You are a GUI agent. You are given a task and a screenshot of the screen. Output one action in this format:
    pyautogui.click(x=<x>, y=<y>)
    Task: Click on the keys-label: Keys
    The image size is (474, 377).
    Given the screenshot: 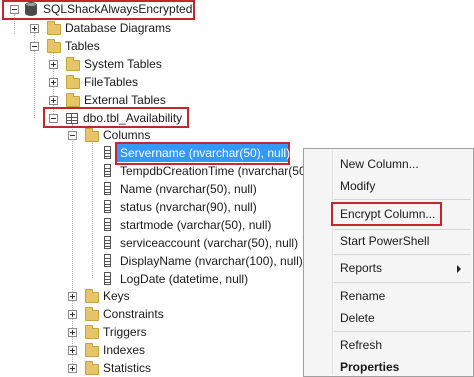 What is the action you would take?
    pyautogui.click(x=116, y=296)
    